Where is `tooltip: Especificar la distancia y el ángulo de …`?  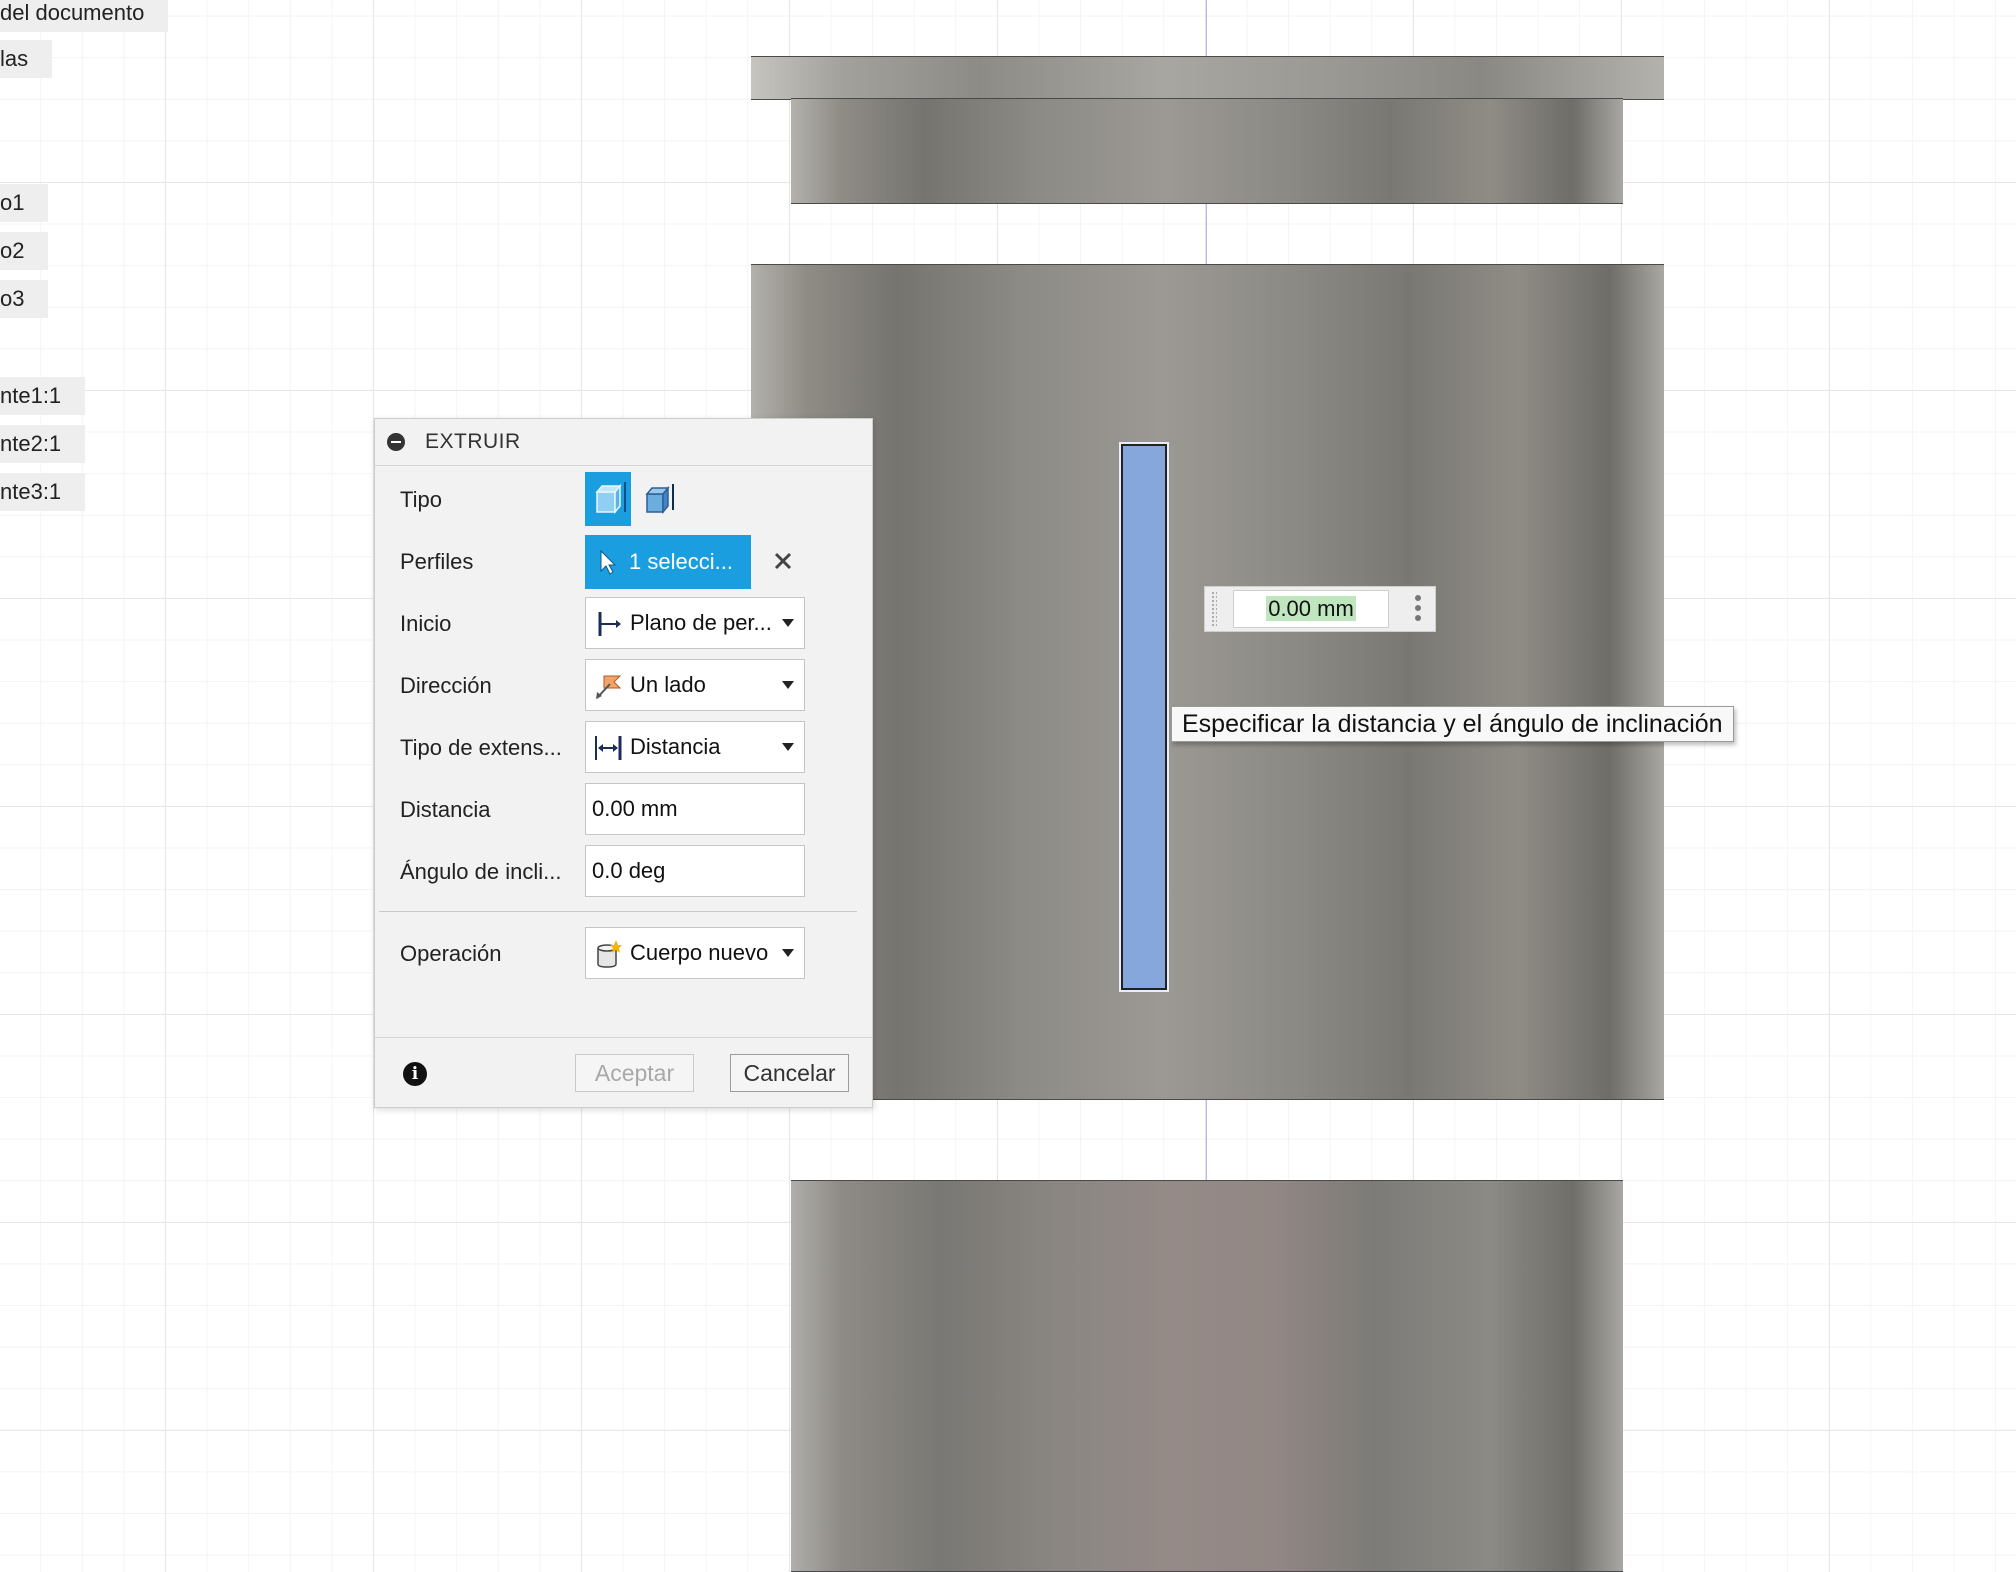
tooltip: Especificar la distancia y el ángulo de … is located at coordinates (1452, 724).